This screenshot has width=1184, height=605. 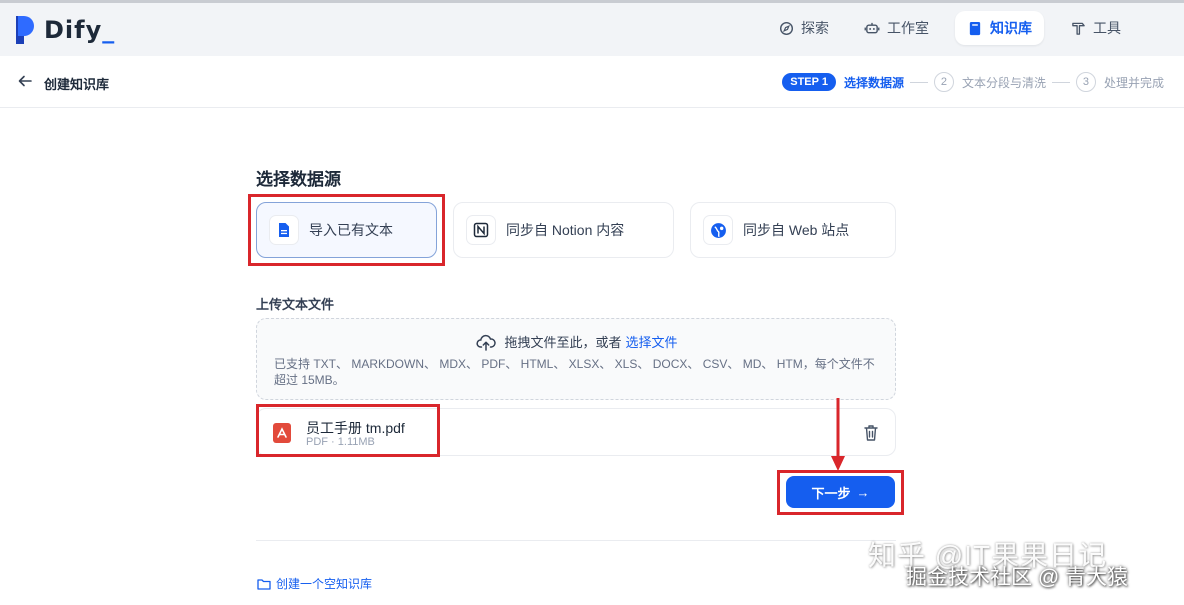 I want to click on nav-item-explore: 探索, so click(x=803, y=28).